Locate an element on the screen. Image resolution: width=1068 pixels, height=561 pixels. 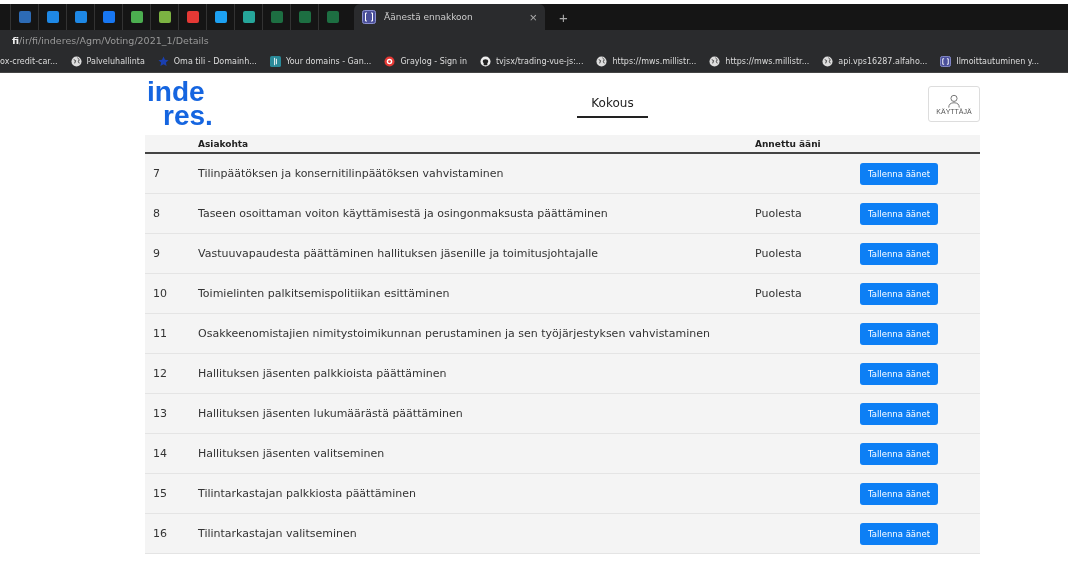
row-number: 12 is located at coordinates (160, 373).